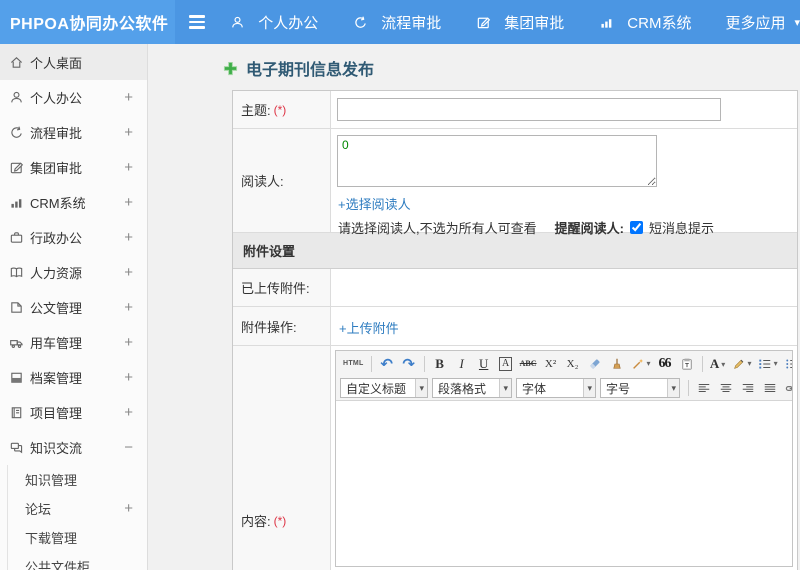  I want to click on nav-group-approval: 集团审批, so click(519, 22).